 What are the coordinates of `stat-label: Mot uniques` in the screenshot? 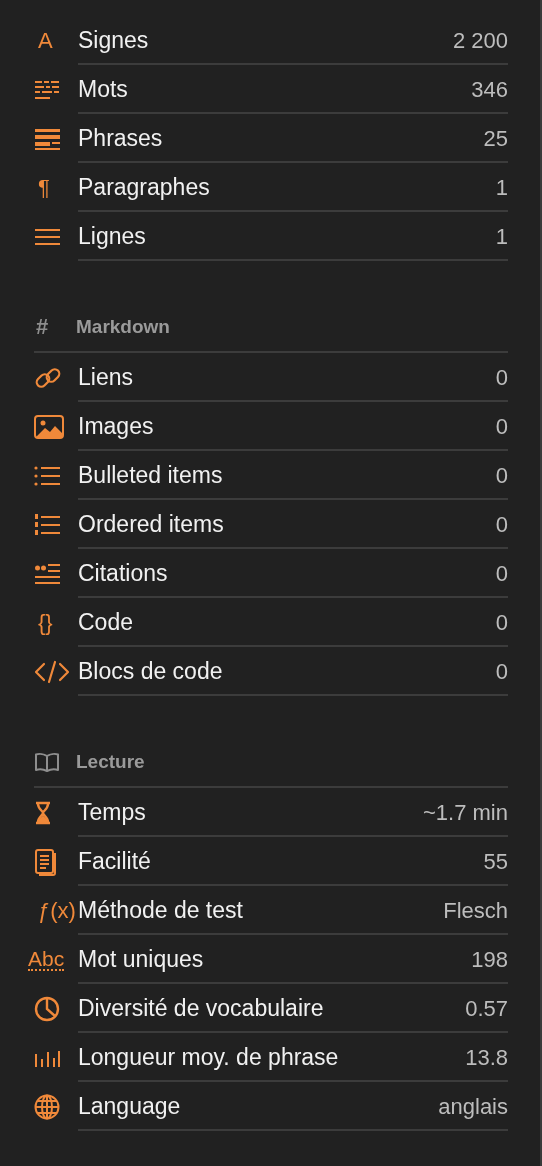 It's located at (141, 959).